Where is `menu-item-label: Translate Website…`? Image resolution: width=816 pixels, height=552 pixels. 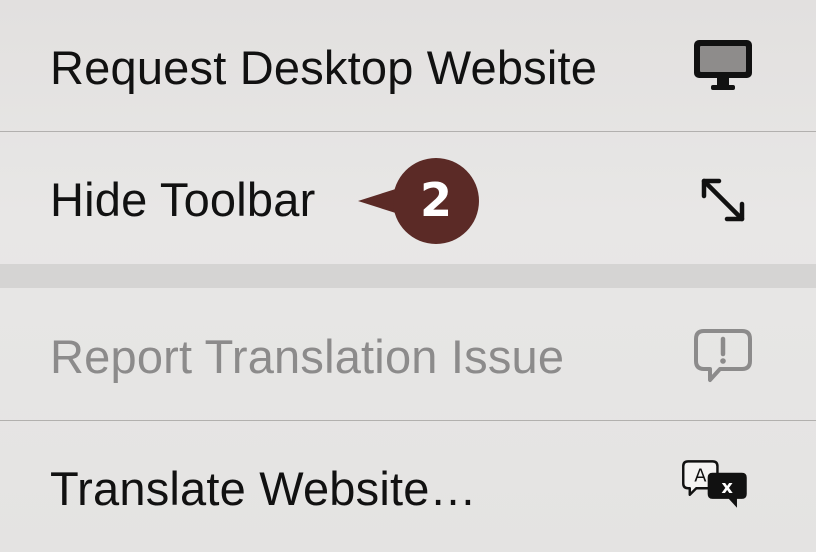 menu-item-label: Translate Website… is located at coordinates (263, 488).